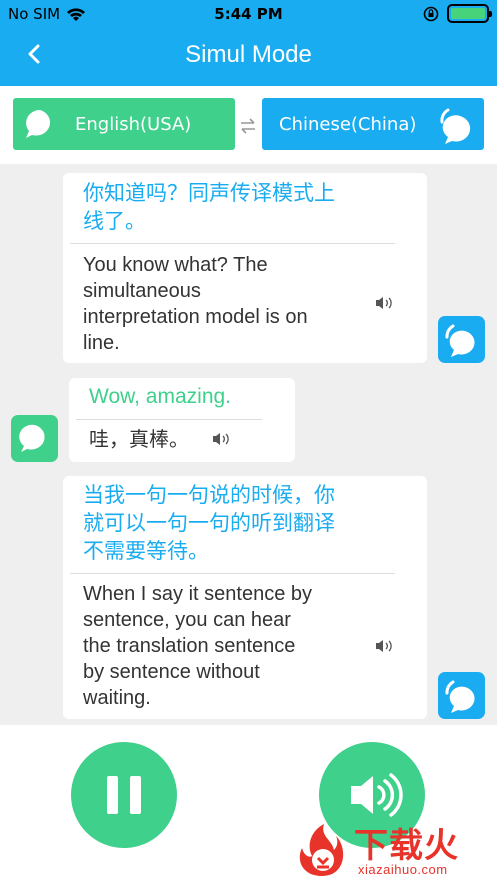 The image size is (497, 883). I want to click on target-language-button: Chinese(China), so click(373, 124).